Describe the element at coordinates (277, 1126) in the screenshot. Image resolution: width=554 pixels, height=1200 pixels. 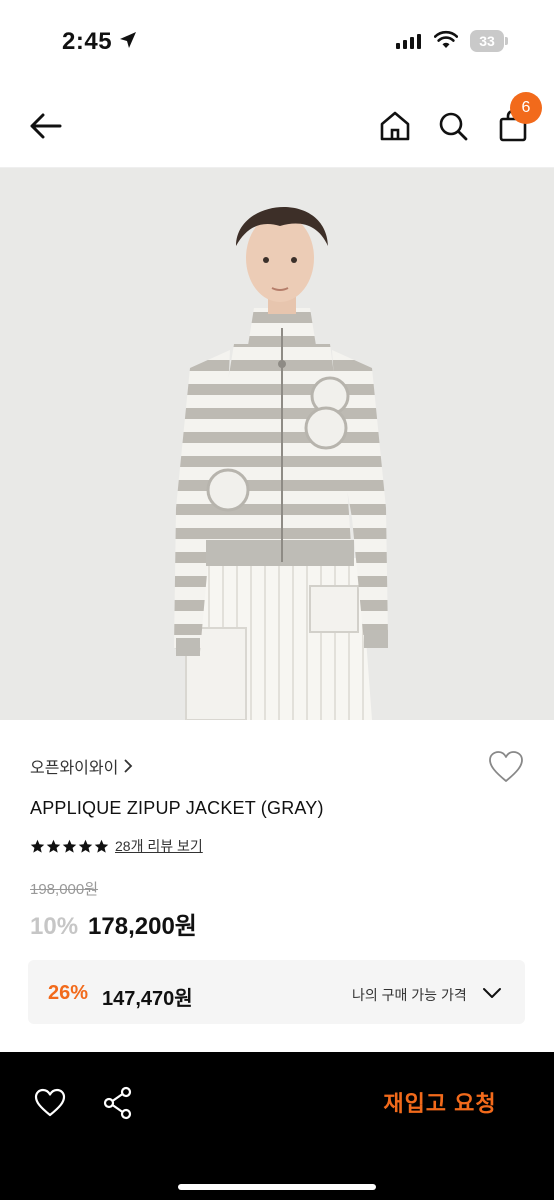
I see `bottom-action-bar: 재입고 요청` at that location.